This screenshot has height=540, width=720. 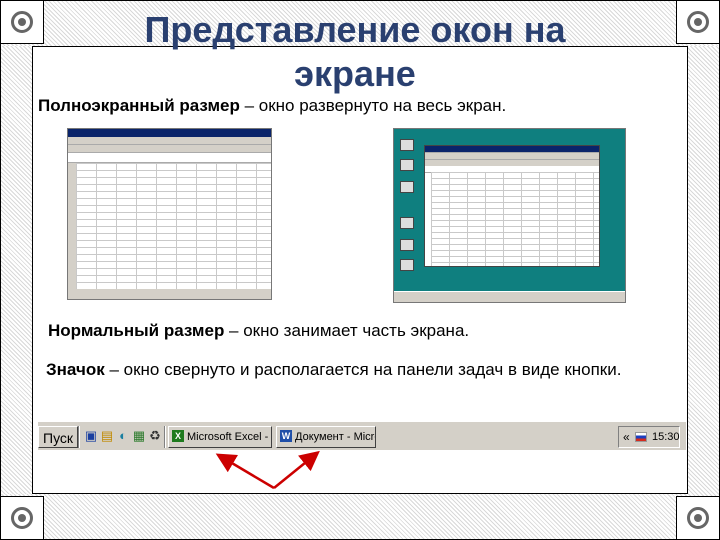 What do you see at coordinates (22, 518) in the screenshot?
I see `corner-ornament-bottom-left` at bounding box center [22, 518].